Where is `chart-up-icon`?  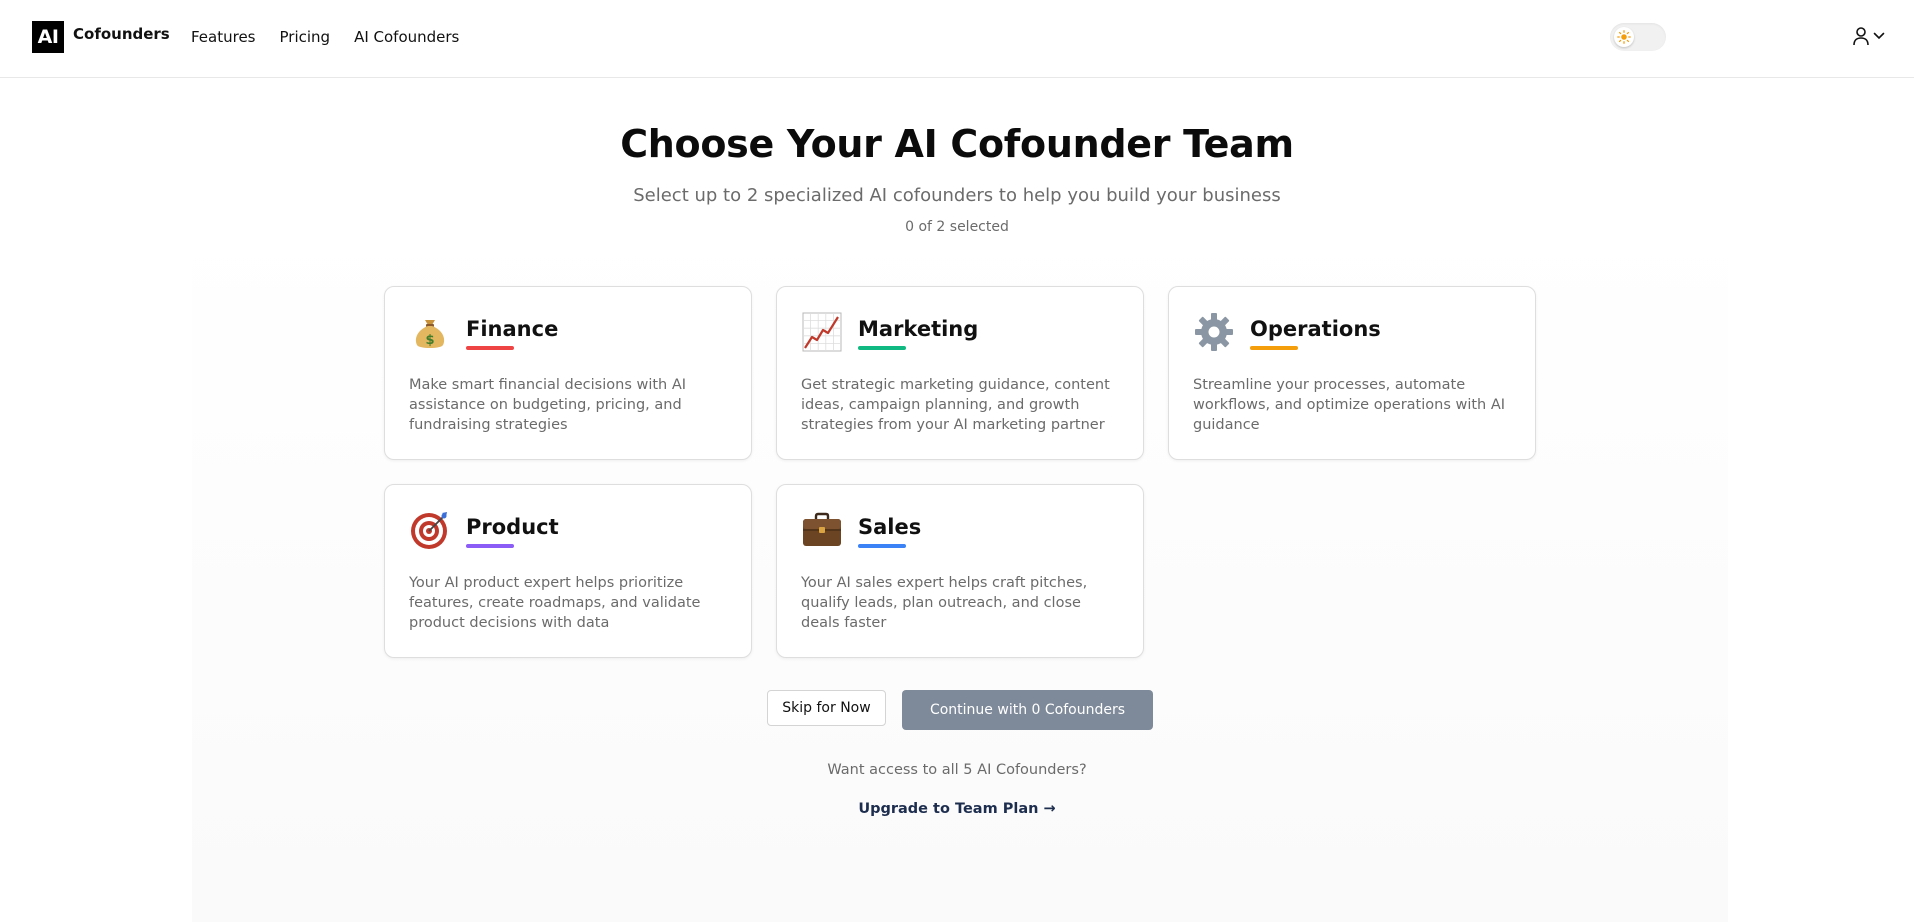
chart-up-icon is located at coordinates (822, 332).